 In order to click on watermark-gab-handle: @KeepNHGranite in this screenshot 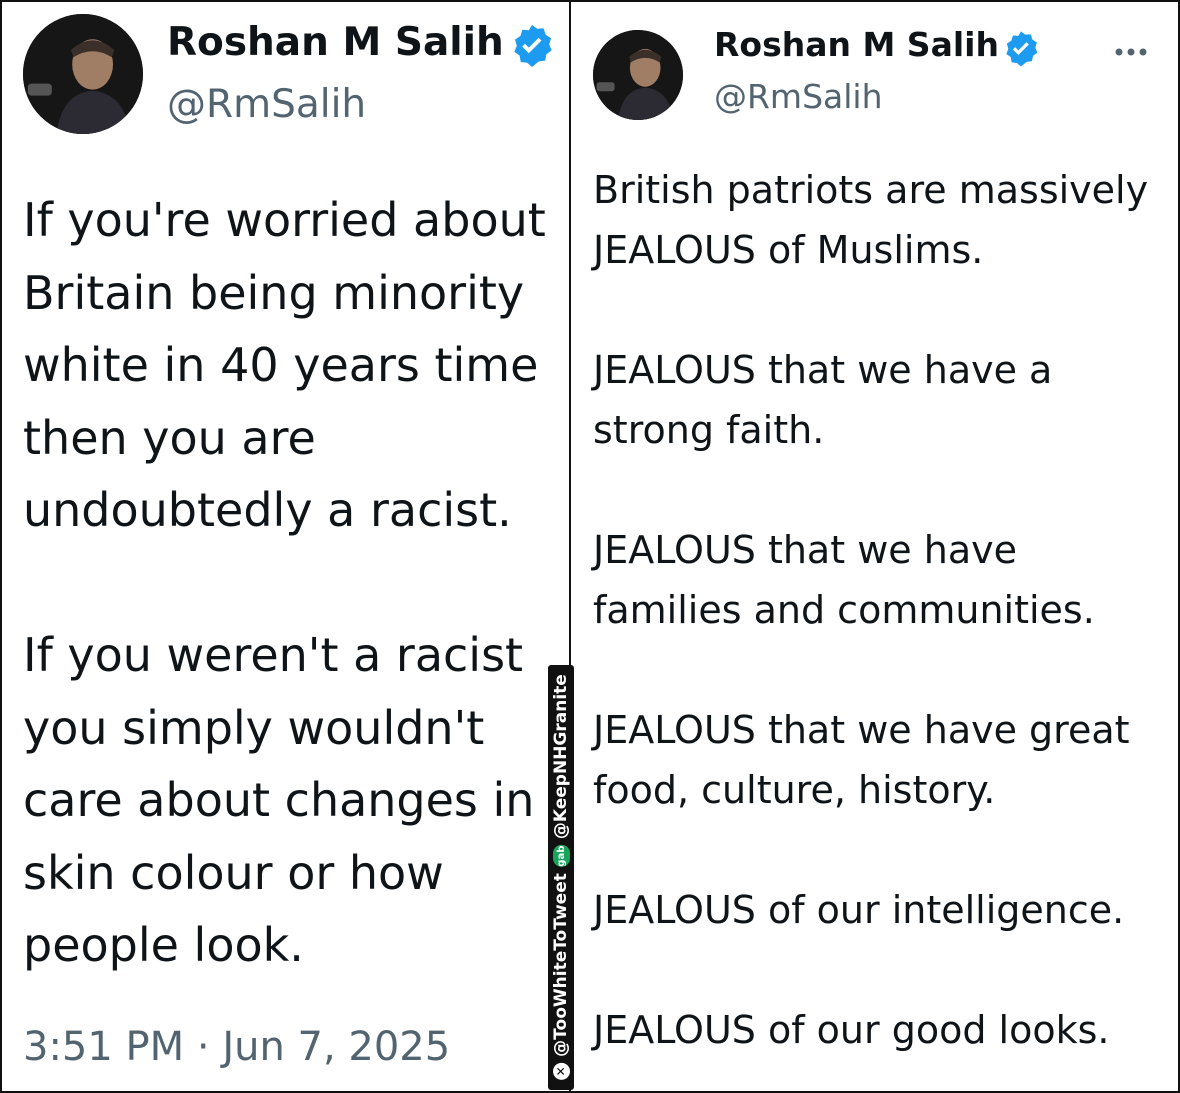, I will do `click(561, 757)`.